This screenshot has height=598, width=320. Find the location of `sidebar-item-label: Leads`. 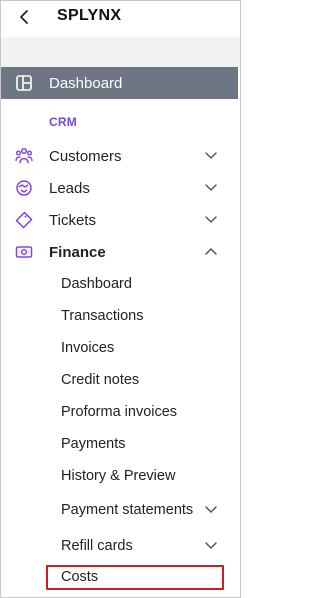

sidebar-item-label: Leads is located at coordinates (69, 188).